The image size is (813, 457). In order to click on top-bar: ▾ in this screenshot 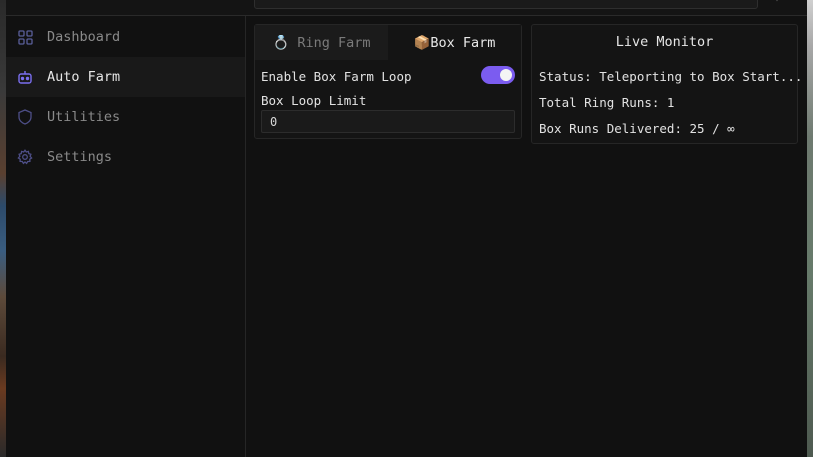, I will do `click(406, 8)`.